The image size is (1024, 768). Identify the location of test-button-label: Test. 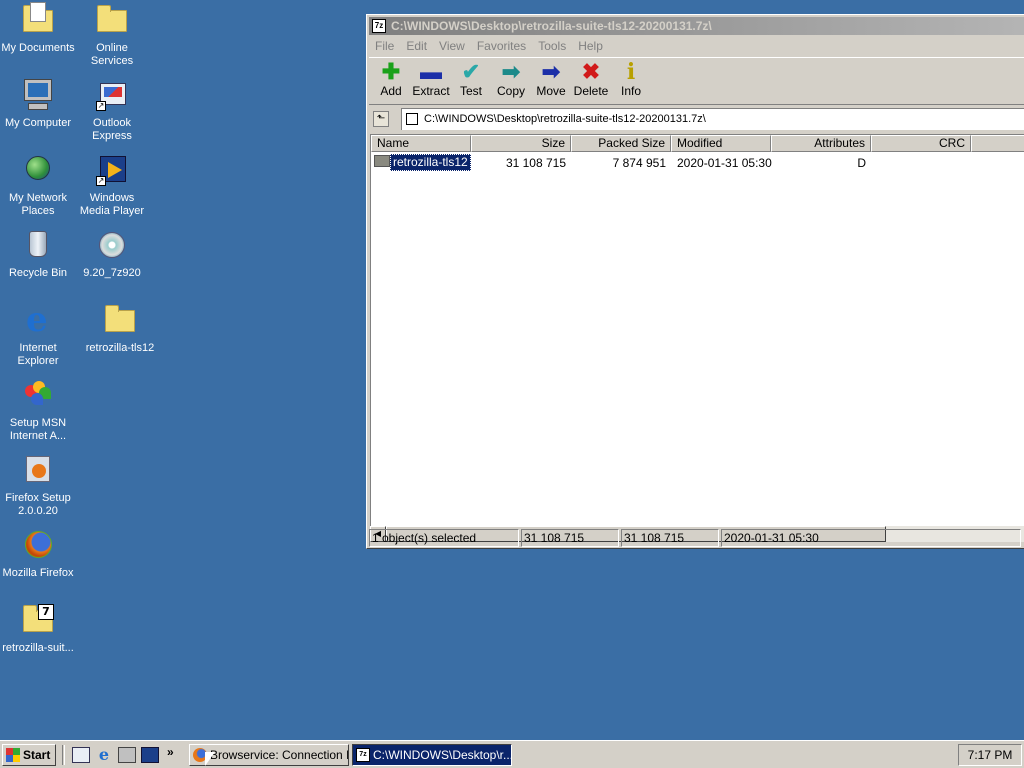
(470, 91).